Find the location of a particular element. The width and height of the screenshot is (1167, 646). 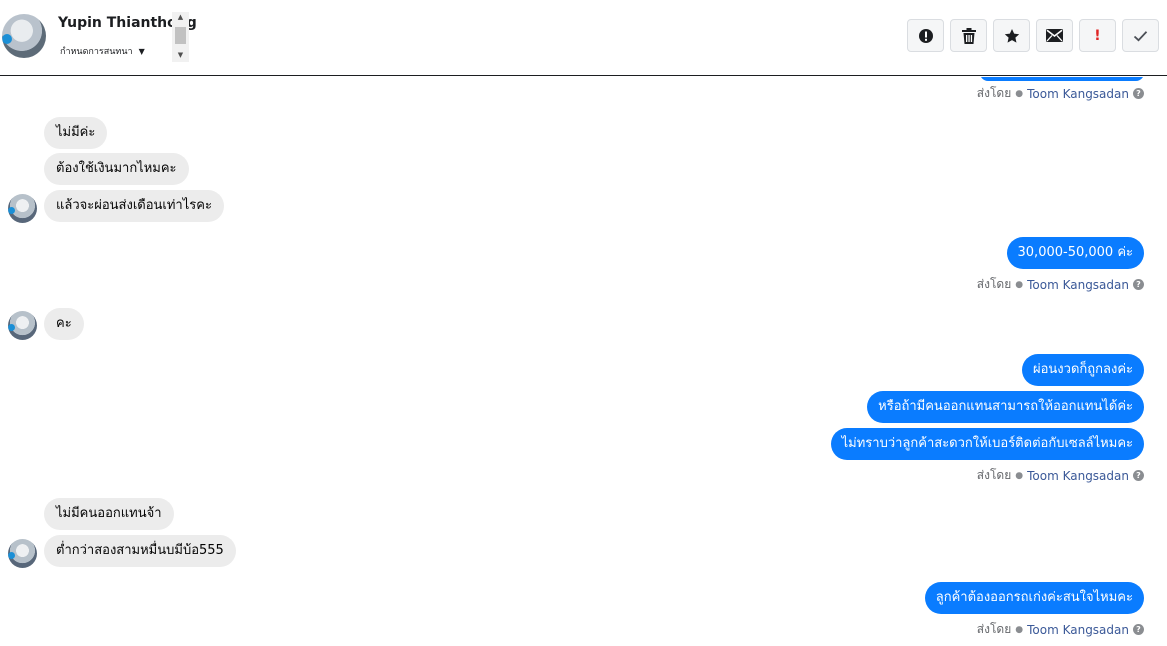

incoming-message-bubble: ไม่มีค่ะ is located at coordinates (76, 133).